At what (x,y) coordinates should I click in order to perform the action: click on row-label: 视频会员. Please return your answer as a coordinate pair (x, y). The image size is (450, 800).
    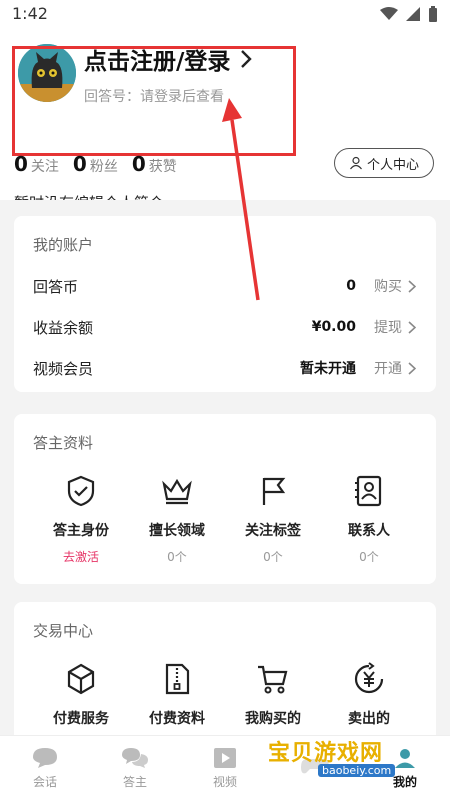
    Looking at the image, I should click on (63, 368).